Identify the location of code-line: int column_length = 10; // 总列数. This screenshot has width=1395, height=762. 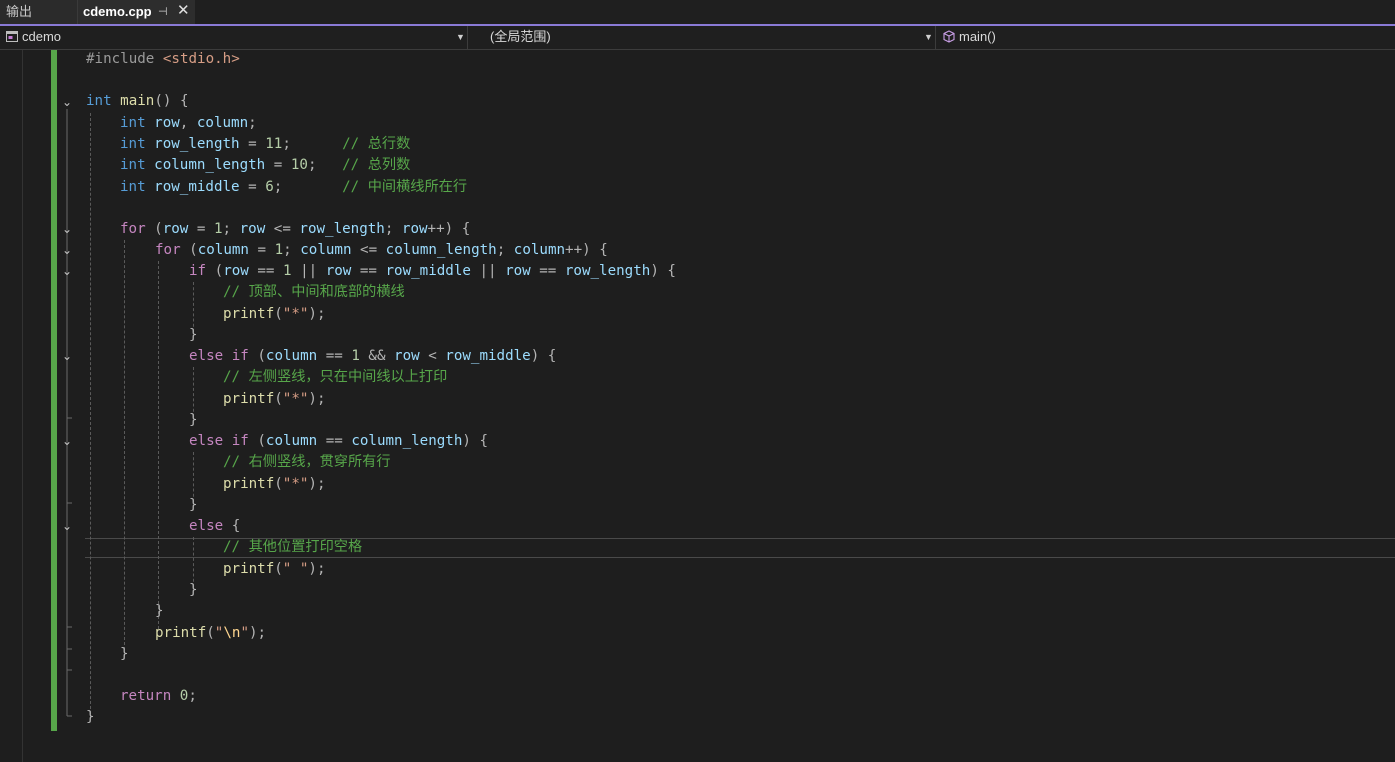
(265, 165).